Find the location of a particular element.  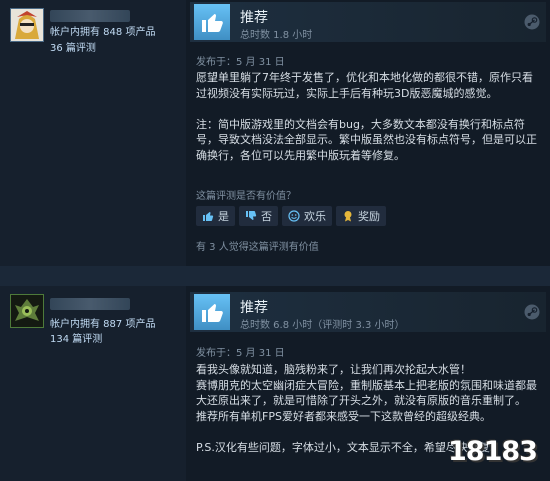

helpful-question: 这篇评测是否有价值？ is located at coordinates (246, 196).